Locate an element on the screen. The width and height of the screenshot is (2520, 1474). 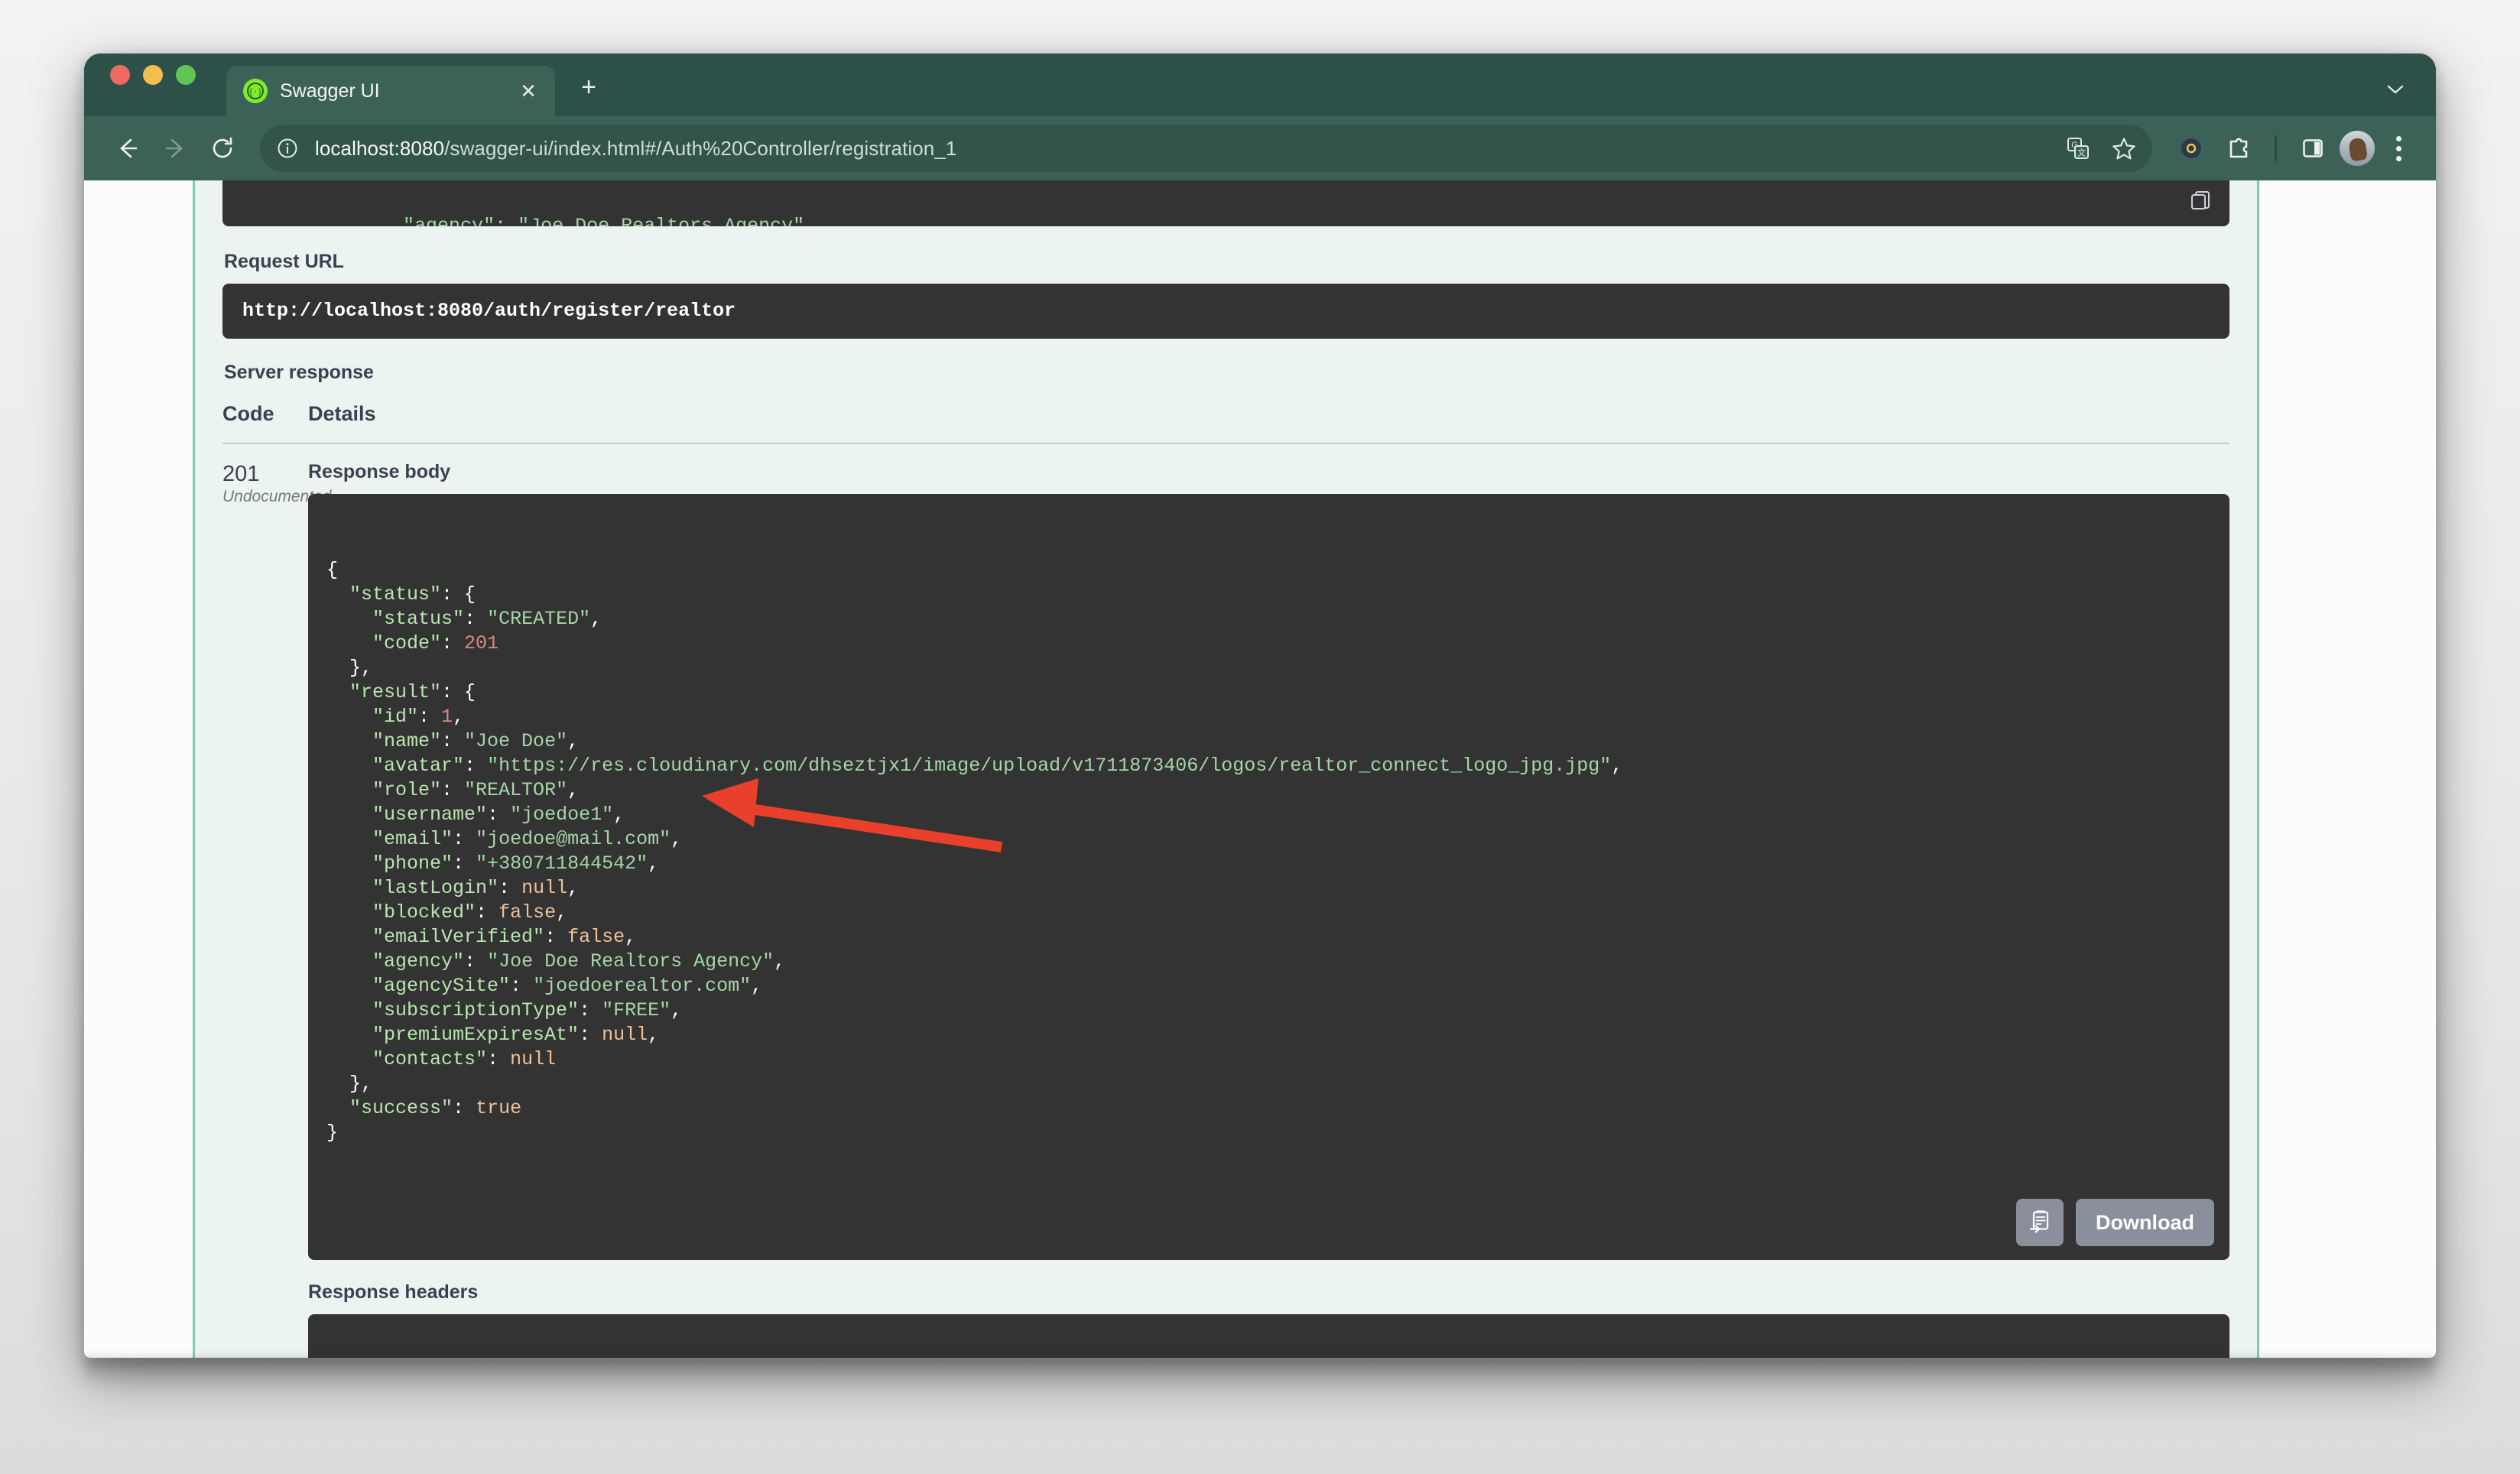
json-line: "phone": "+380711844542", is located at coordinates (516, 863).